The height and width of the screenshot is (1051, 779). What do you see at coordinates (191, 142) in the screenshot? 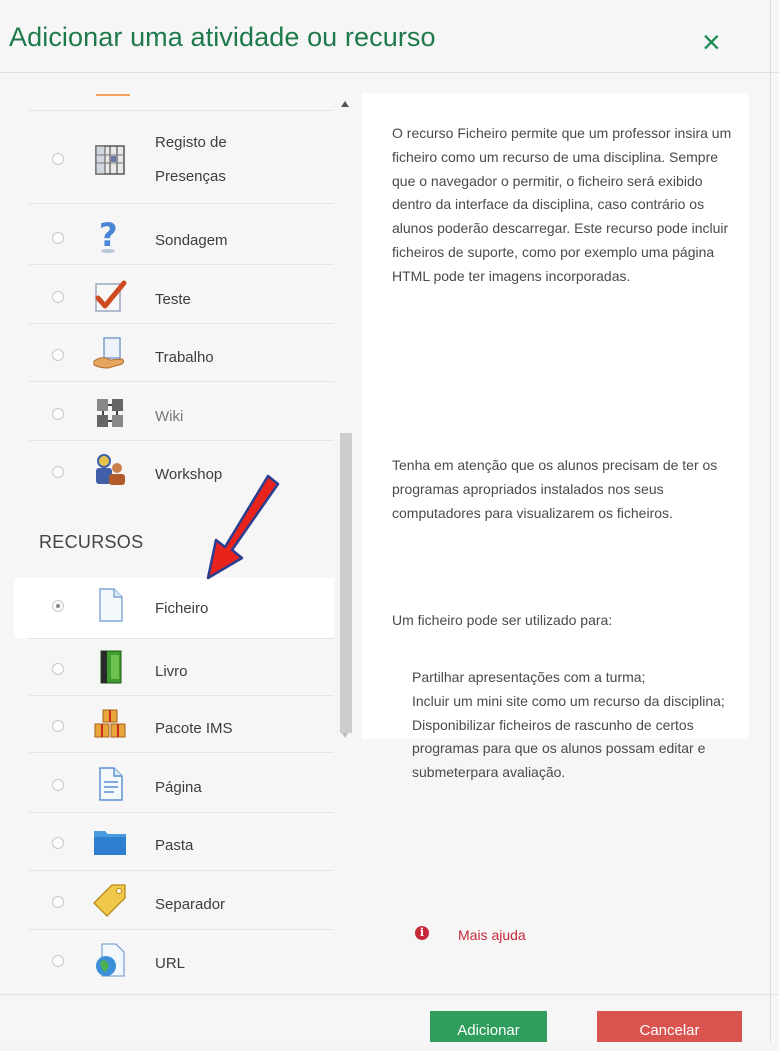
I see `option-label: Registo de` at bounding box center [191, 142].